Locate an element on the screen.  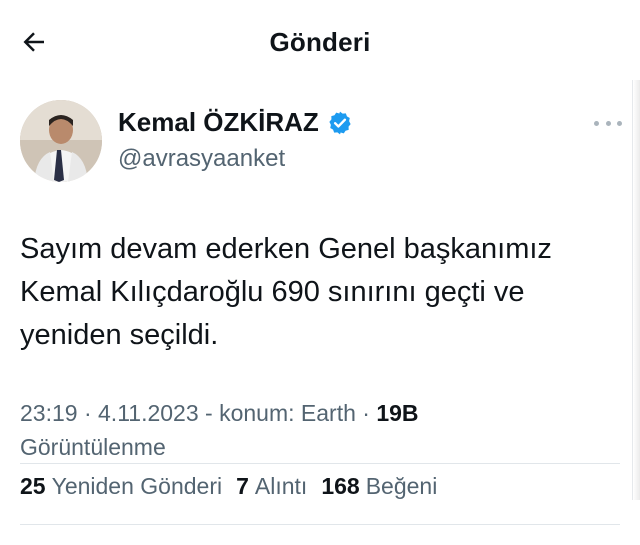
verified-badge-icon is located at coordinates (340, 122).